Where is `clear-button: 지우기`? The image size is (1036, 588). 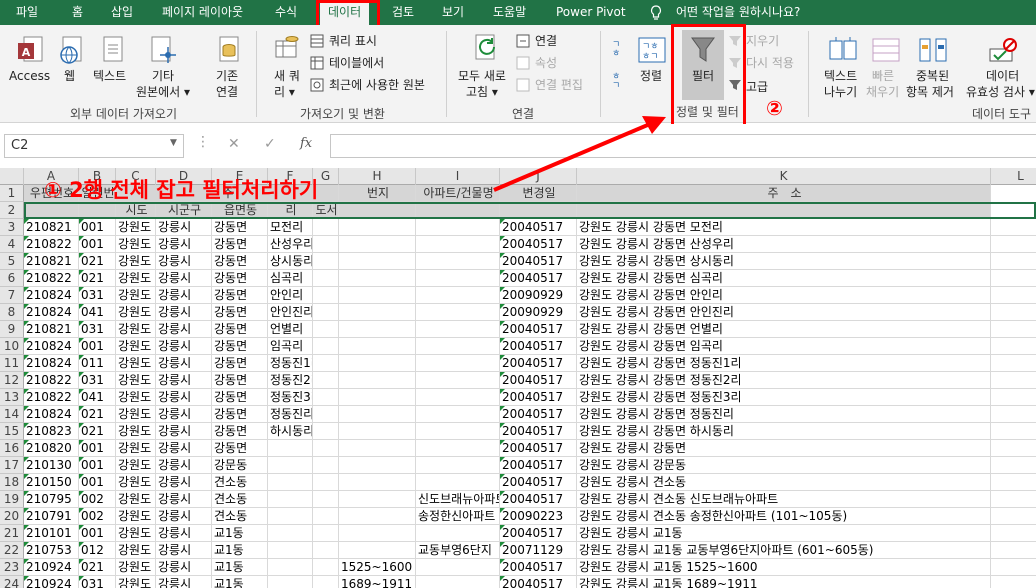
clear-button: 지우기 is located at coordinates (762, 41).